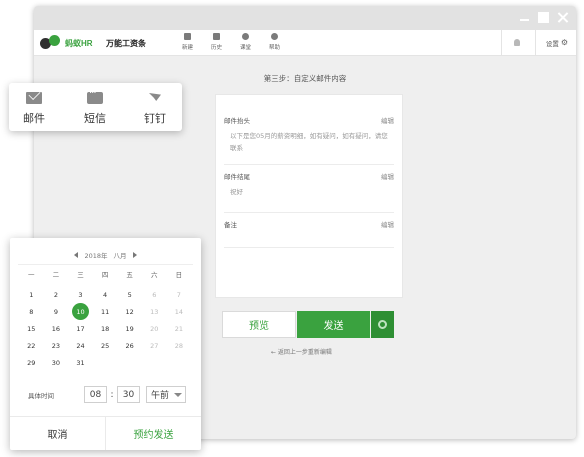 This screenshot has height=457, width=584. What do you see at coordinates (120, 256) in the screenshot?
I see `calendar-month: 八月` at bounding box center [120, 256].